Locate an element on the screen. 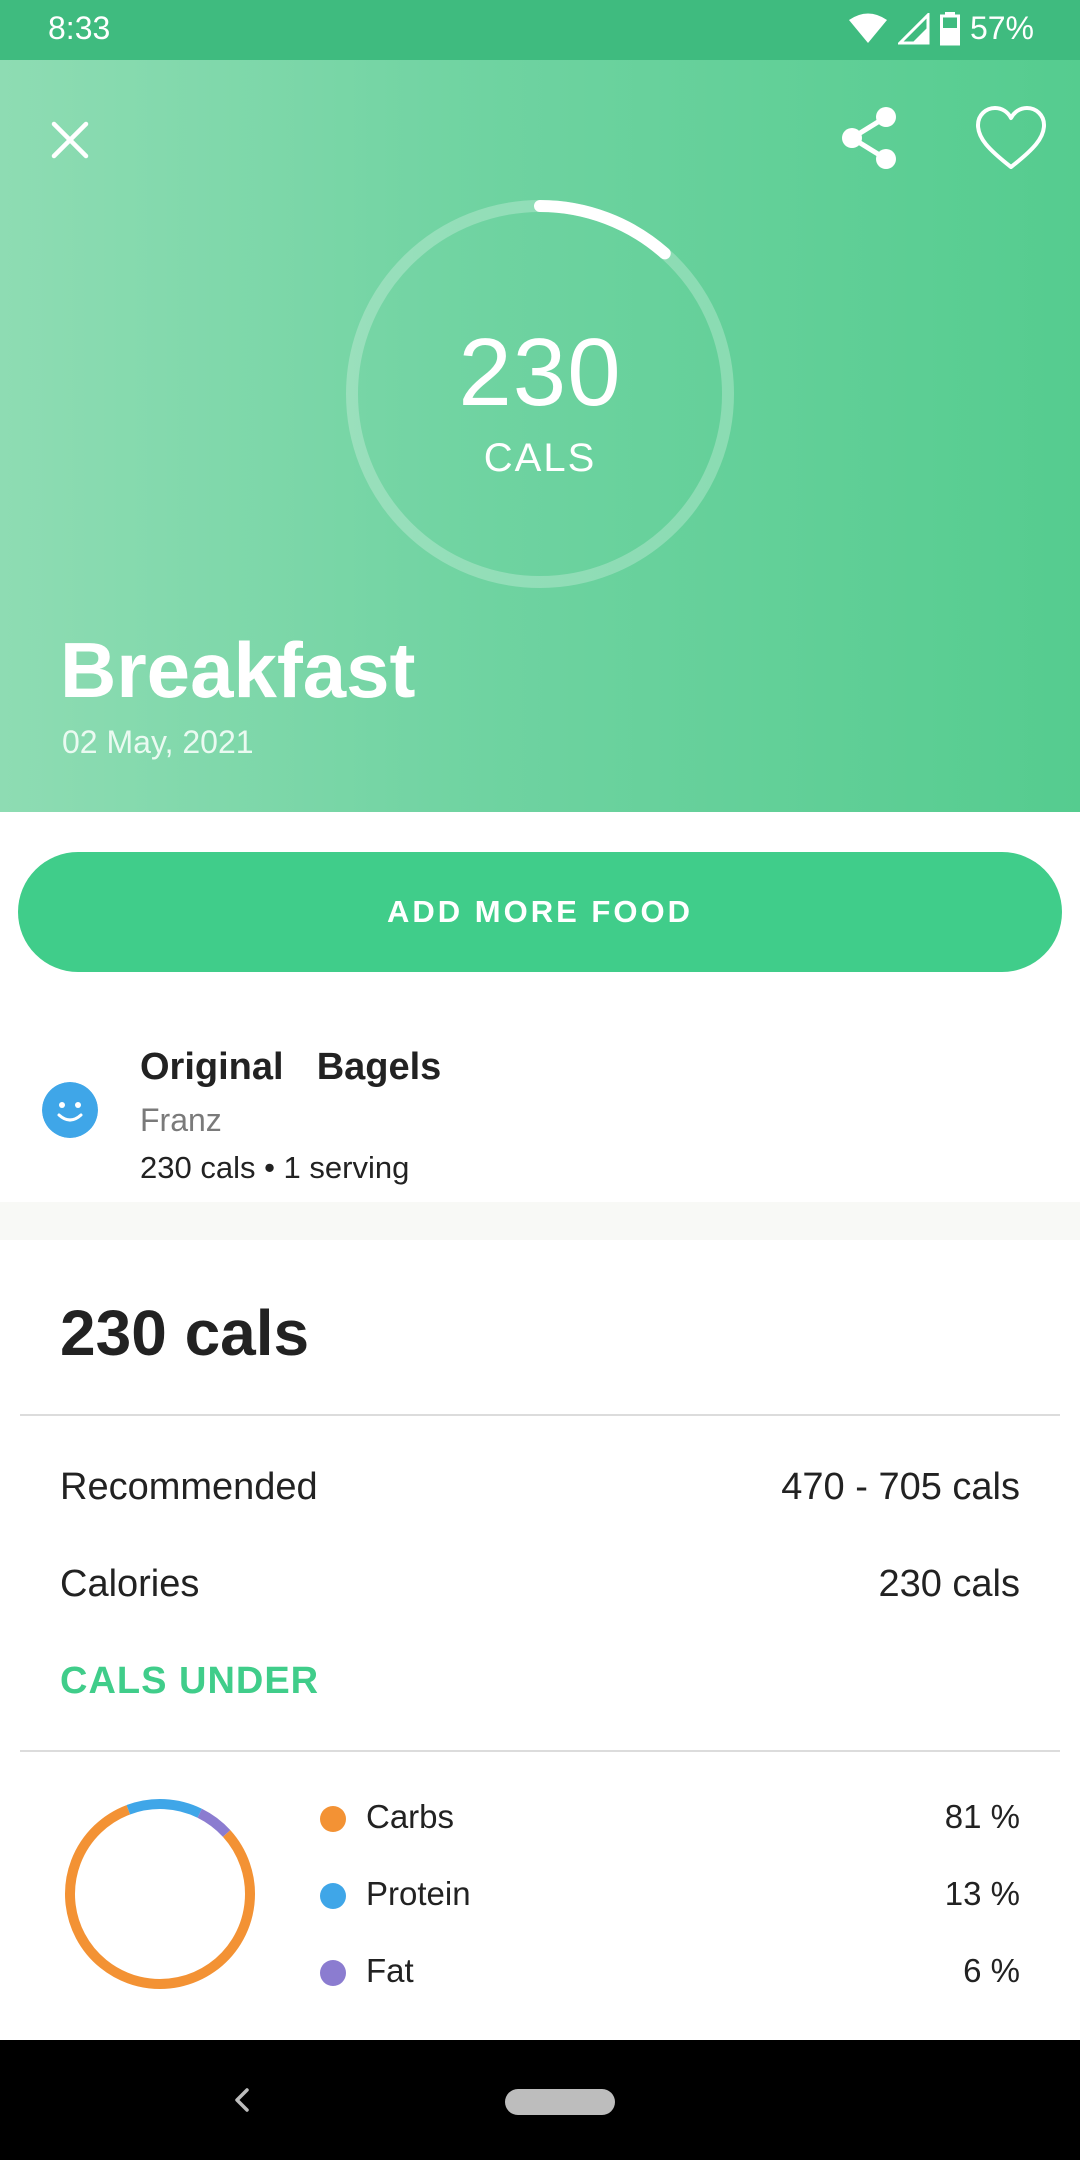  close-icon is located at coordinates (70, 140).